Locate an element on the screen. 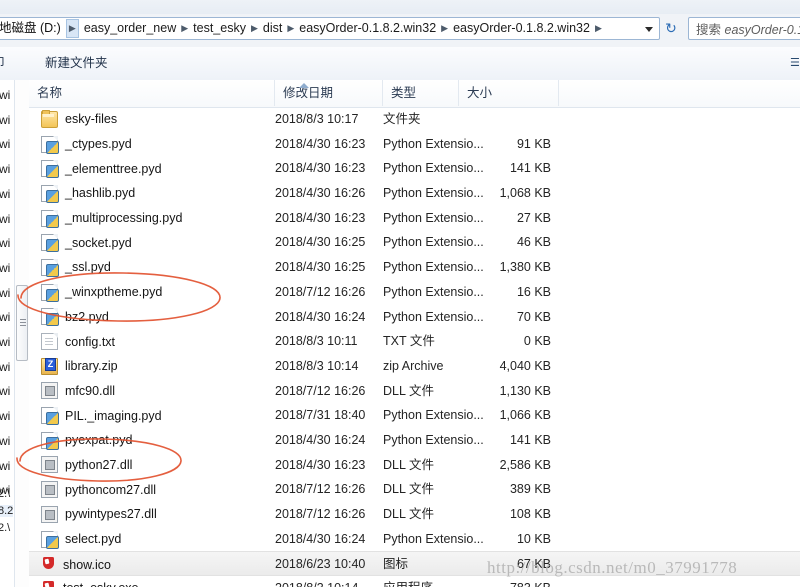 This screenshot has width=800, height=587. nav-tree-item-10: wi is located at coordinates (5, 342).